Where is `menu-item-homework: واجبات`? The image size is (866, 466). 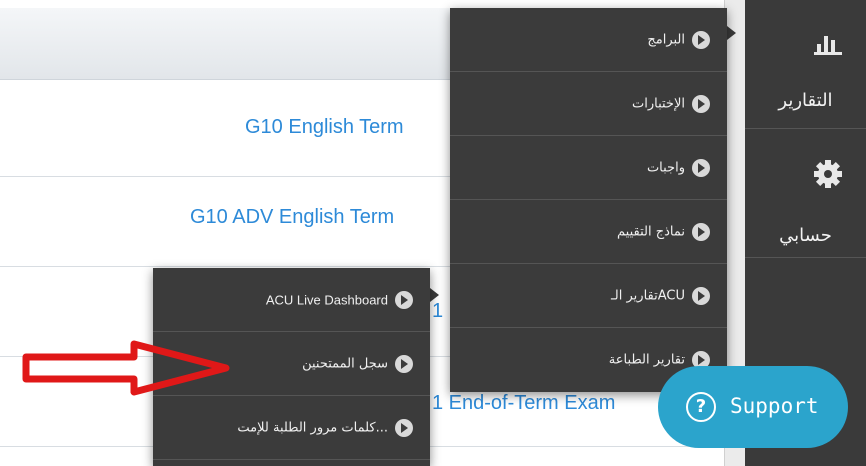
menu-item-homework: واجبات is located at coordinates (588, 168).